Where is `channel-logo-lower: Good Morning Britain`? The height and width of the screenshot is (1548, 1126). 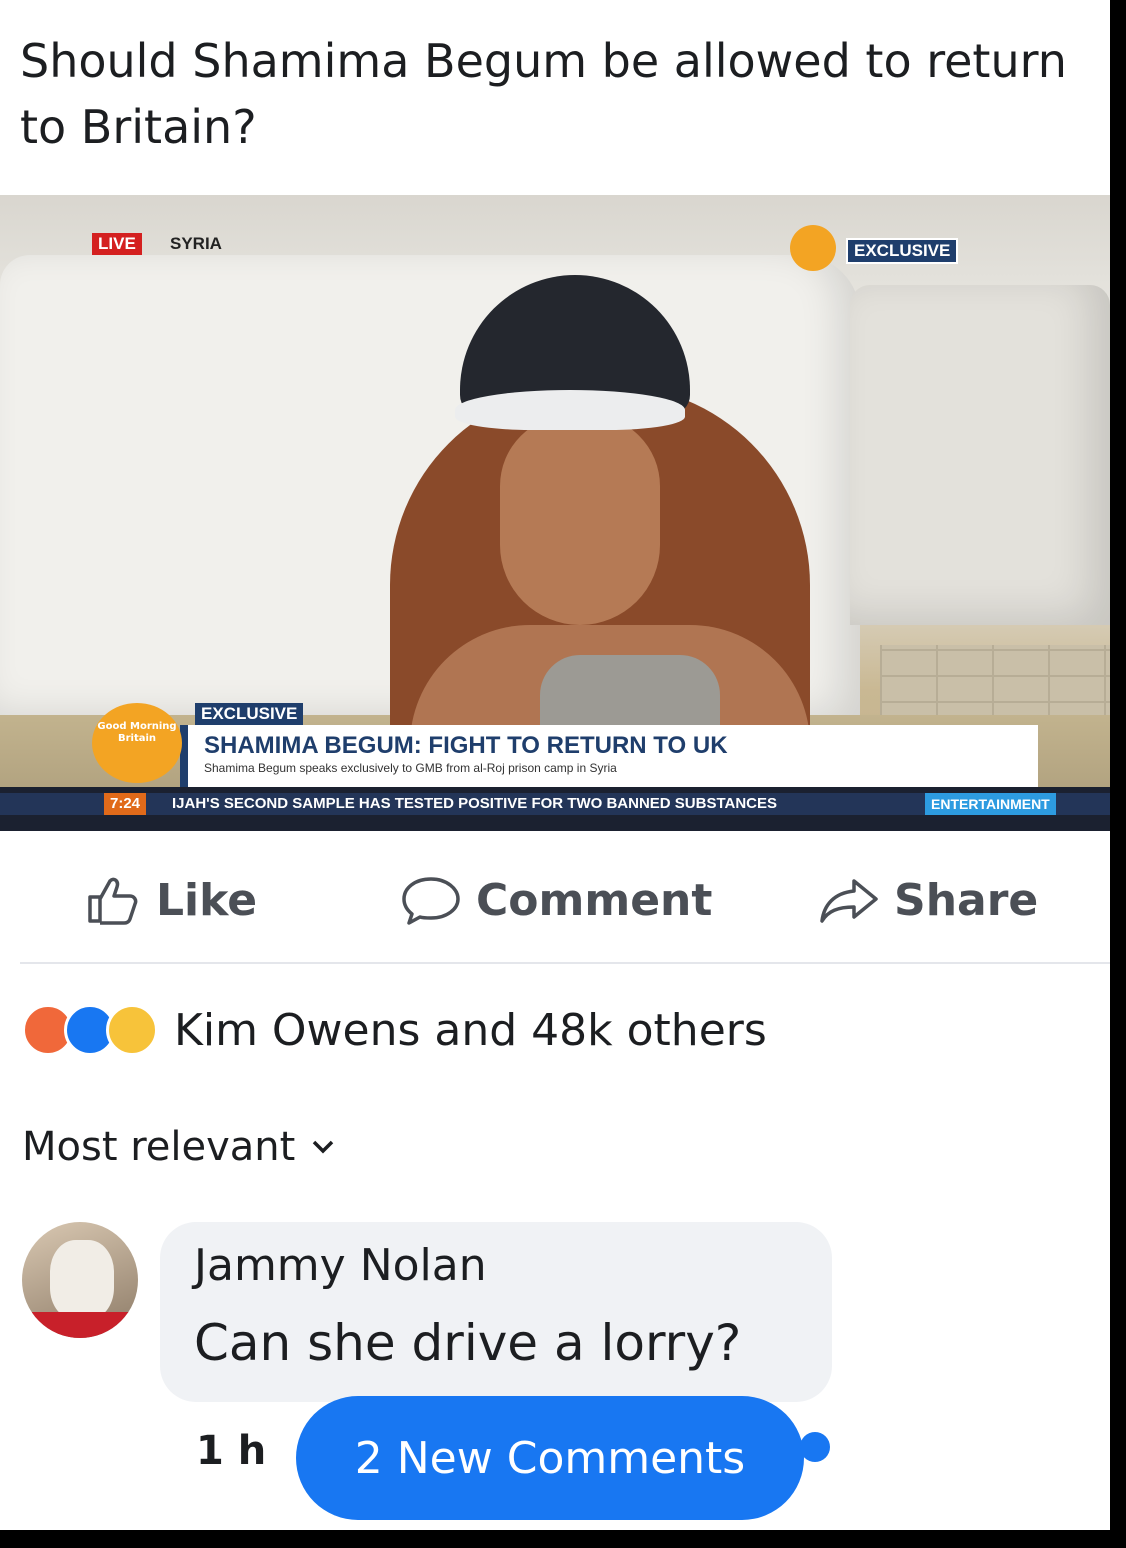 channel-logo-lower: Good Morning Britain is located at coordinates (137, 743).